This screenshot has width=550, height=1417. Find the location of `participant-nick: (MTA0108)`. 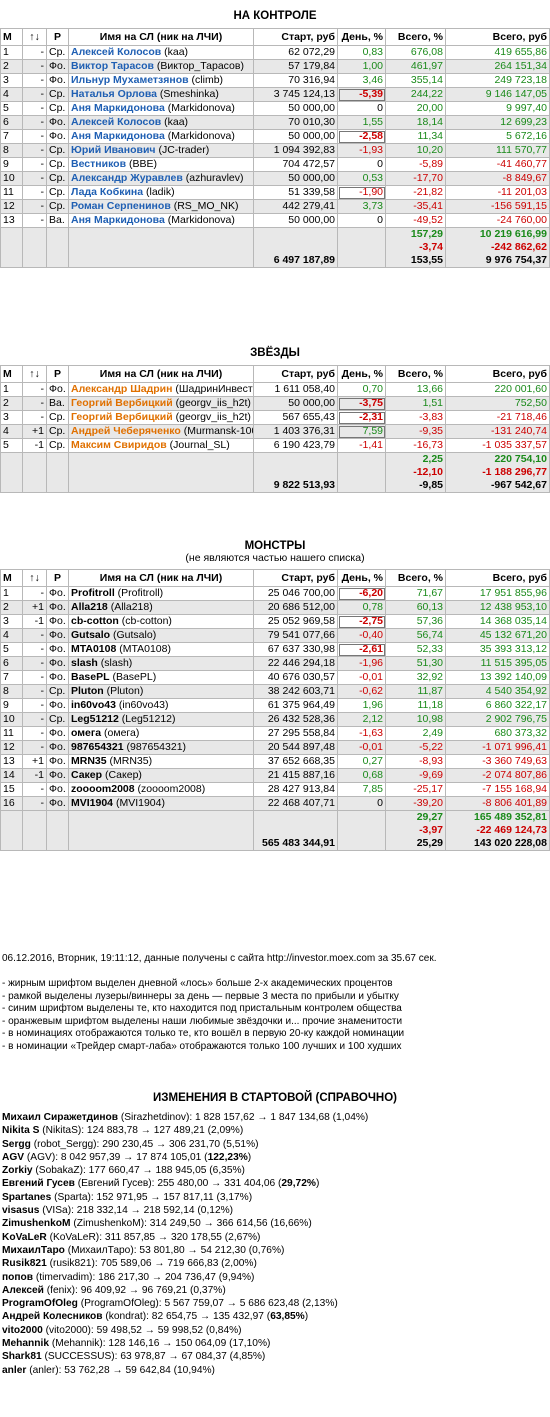

participant-nick: (MTA0108) is located at coordinates (145, 649).